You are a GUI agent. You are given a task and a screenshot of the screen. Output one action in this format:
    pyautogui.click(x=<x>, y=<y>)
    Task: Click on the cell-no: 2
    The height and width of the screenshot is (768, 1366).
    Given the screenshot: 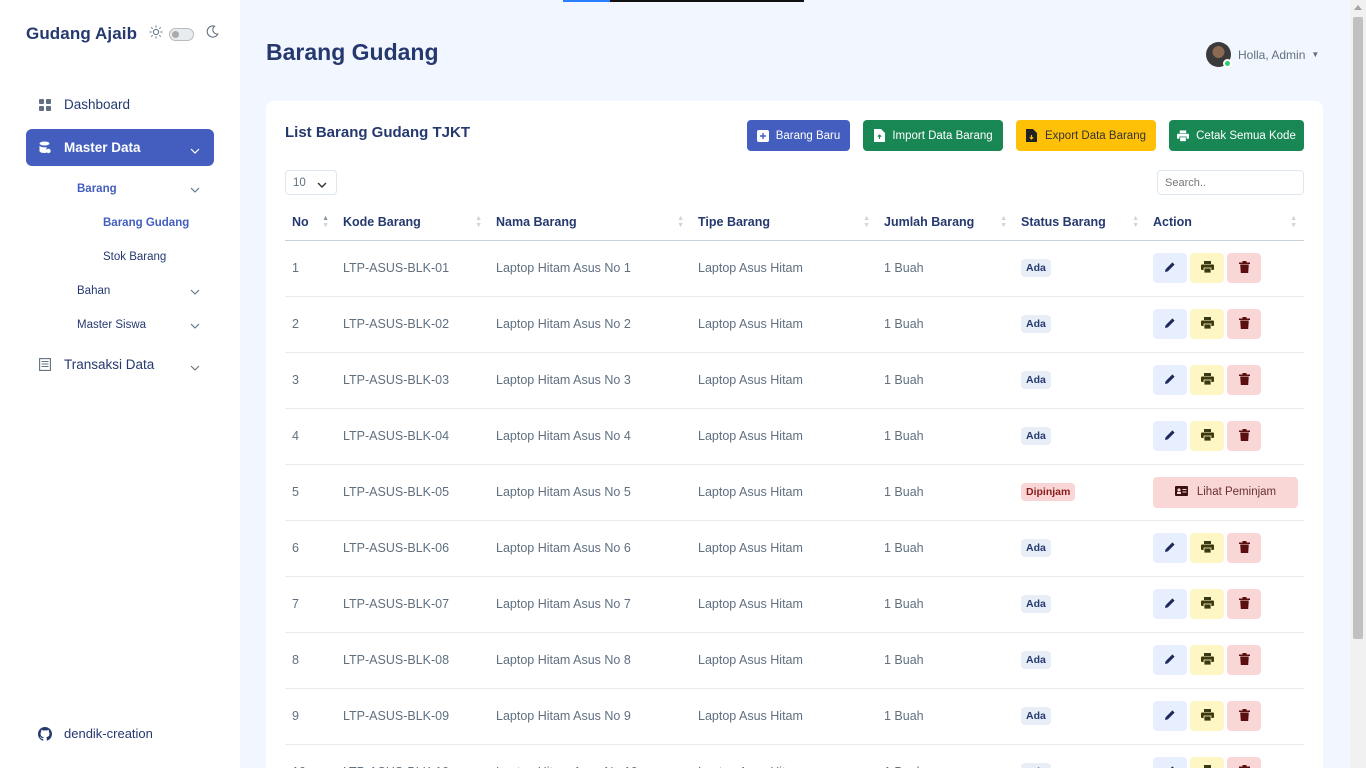 What is the action you would take?
    pyautogui.click(x=310, y=324)
    